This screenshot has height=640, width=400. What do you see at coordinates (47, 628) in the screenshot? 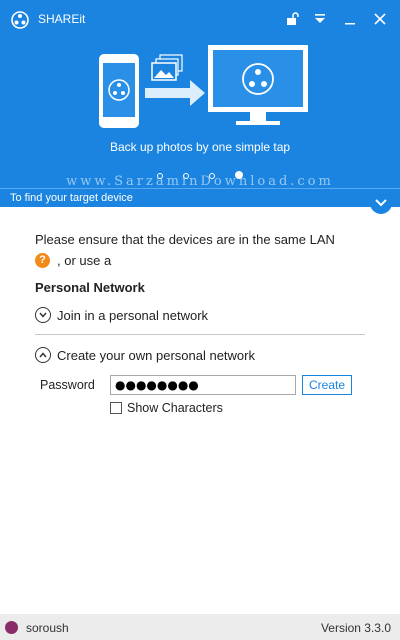
I see `user-name: soroush` at bounding box center [47, 628].